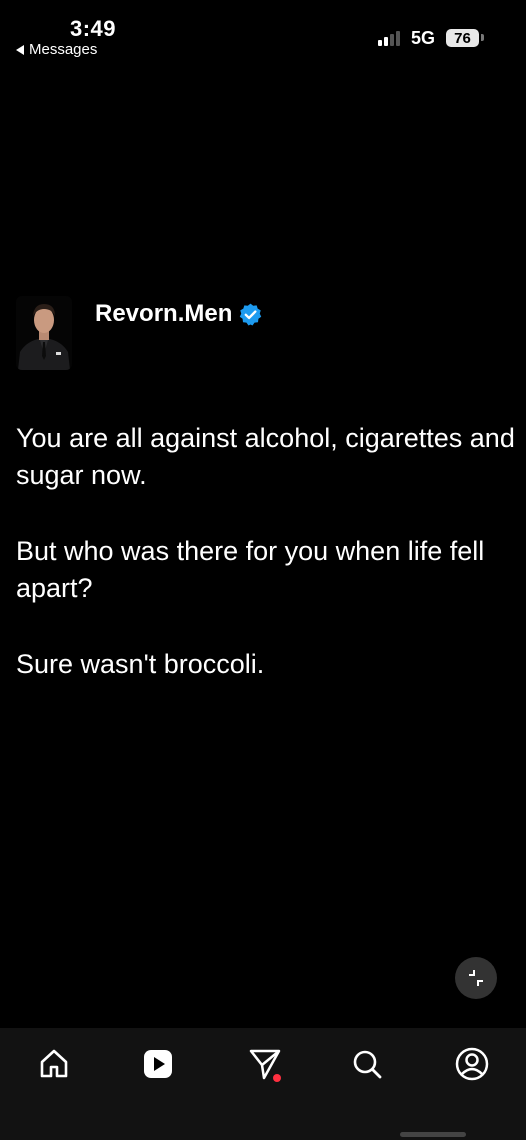 Image resolution: width=526 pixels, height=1140 pixels. What do you see at coordinates (63, 49) in the screenshot?
I see `back-app-label: Messages` at bounding box center [63, 49].